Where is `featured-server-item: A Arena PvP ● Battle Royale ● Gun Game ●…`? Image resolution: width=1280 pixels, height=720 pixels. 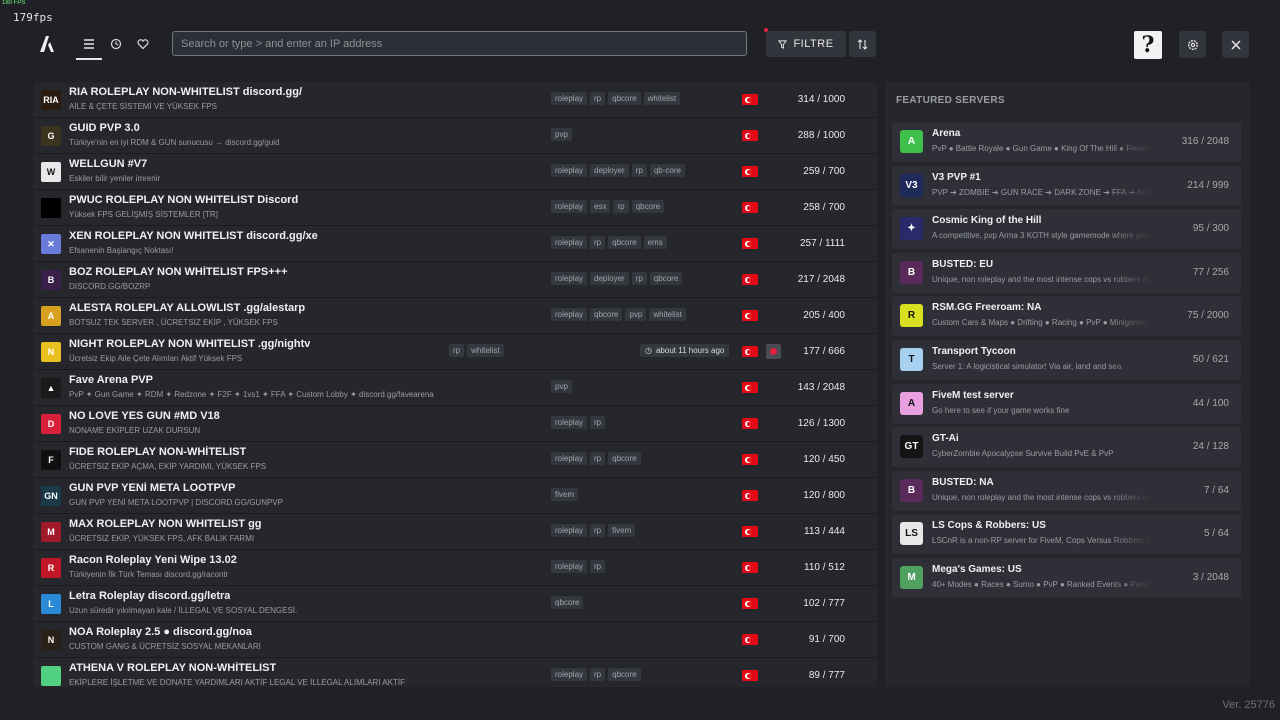 featured-server-item: A Arena PvP ● Battle Royale ● Gun Game ●… is located at coordinates (1066, 142).